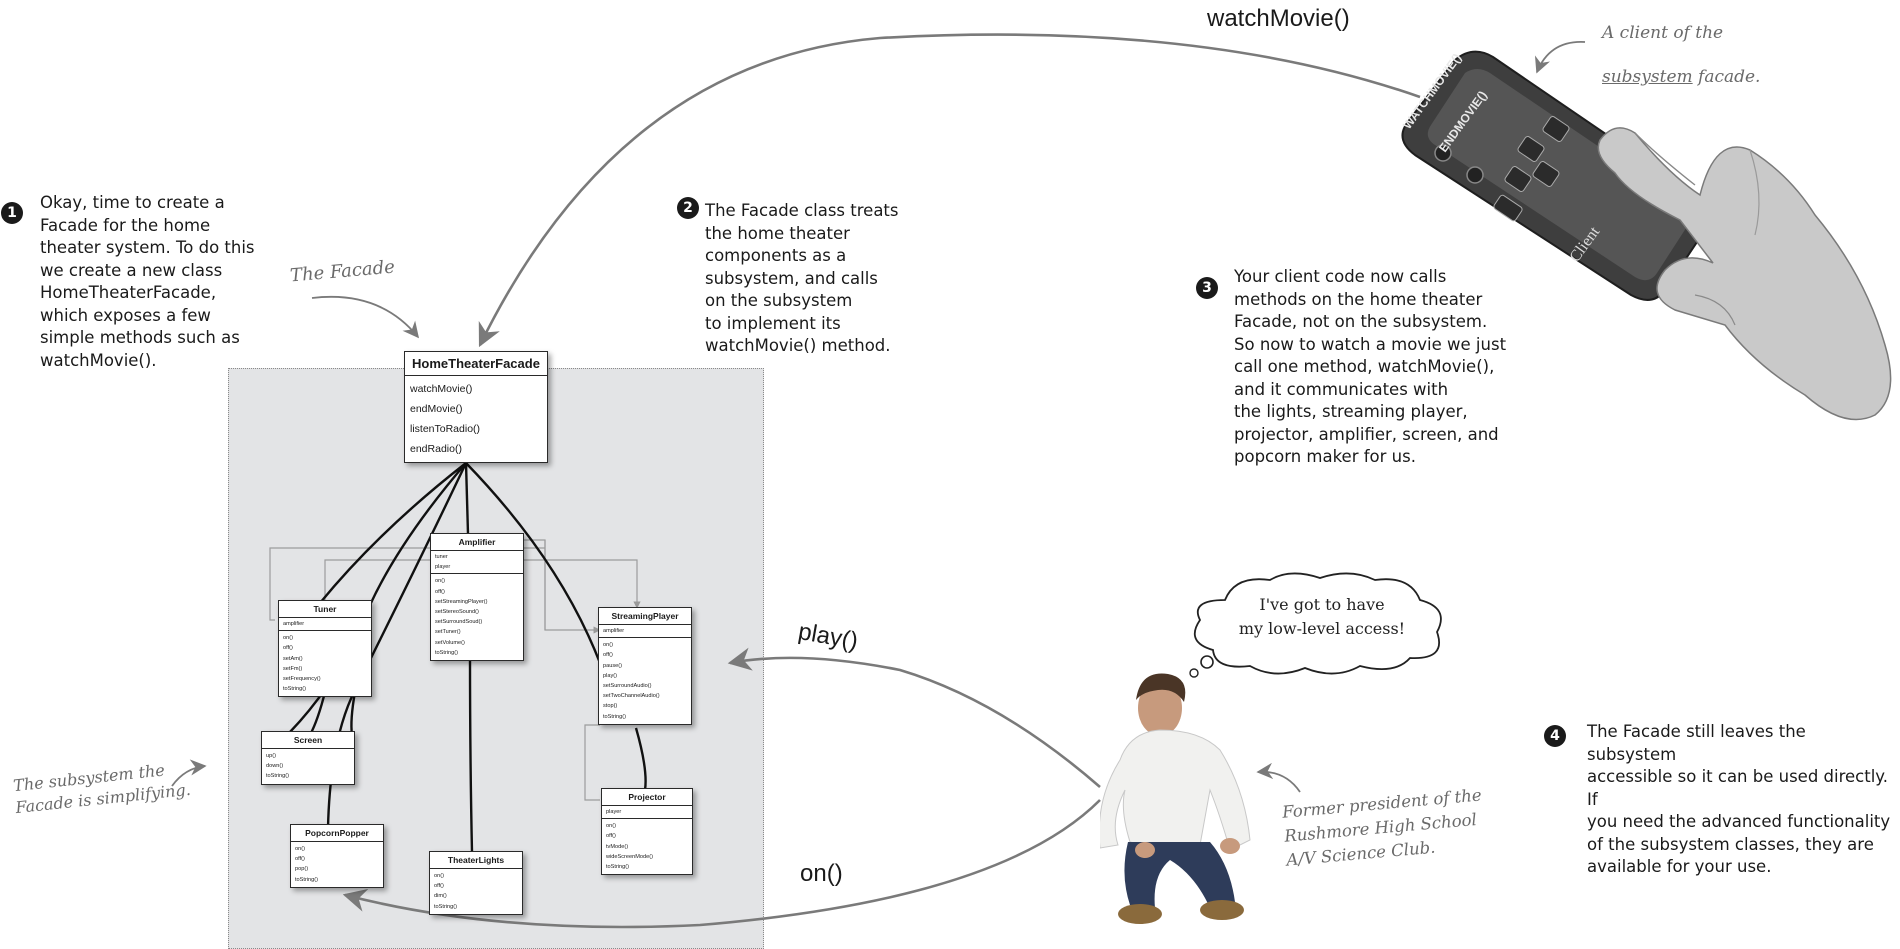 Image resolution: width=1900 pixels, height=949 pixels. Describe the element at coordinates (610, 706) in the screenshot. I see `class-method: stop()` at that location.